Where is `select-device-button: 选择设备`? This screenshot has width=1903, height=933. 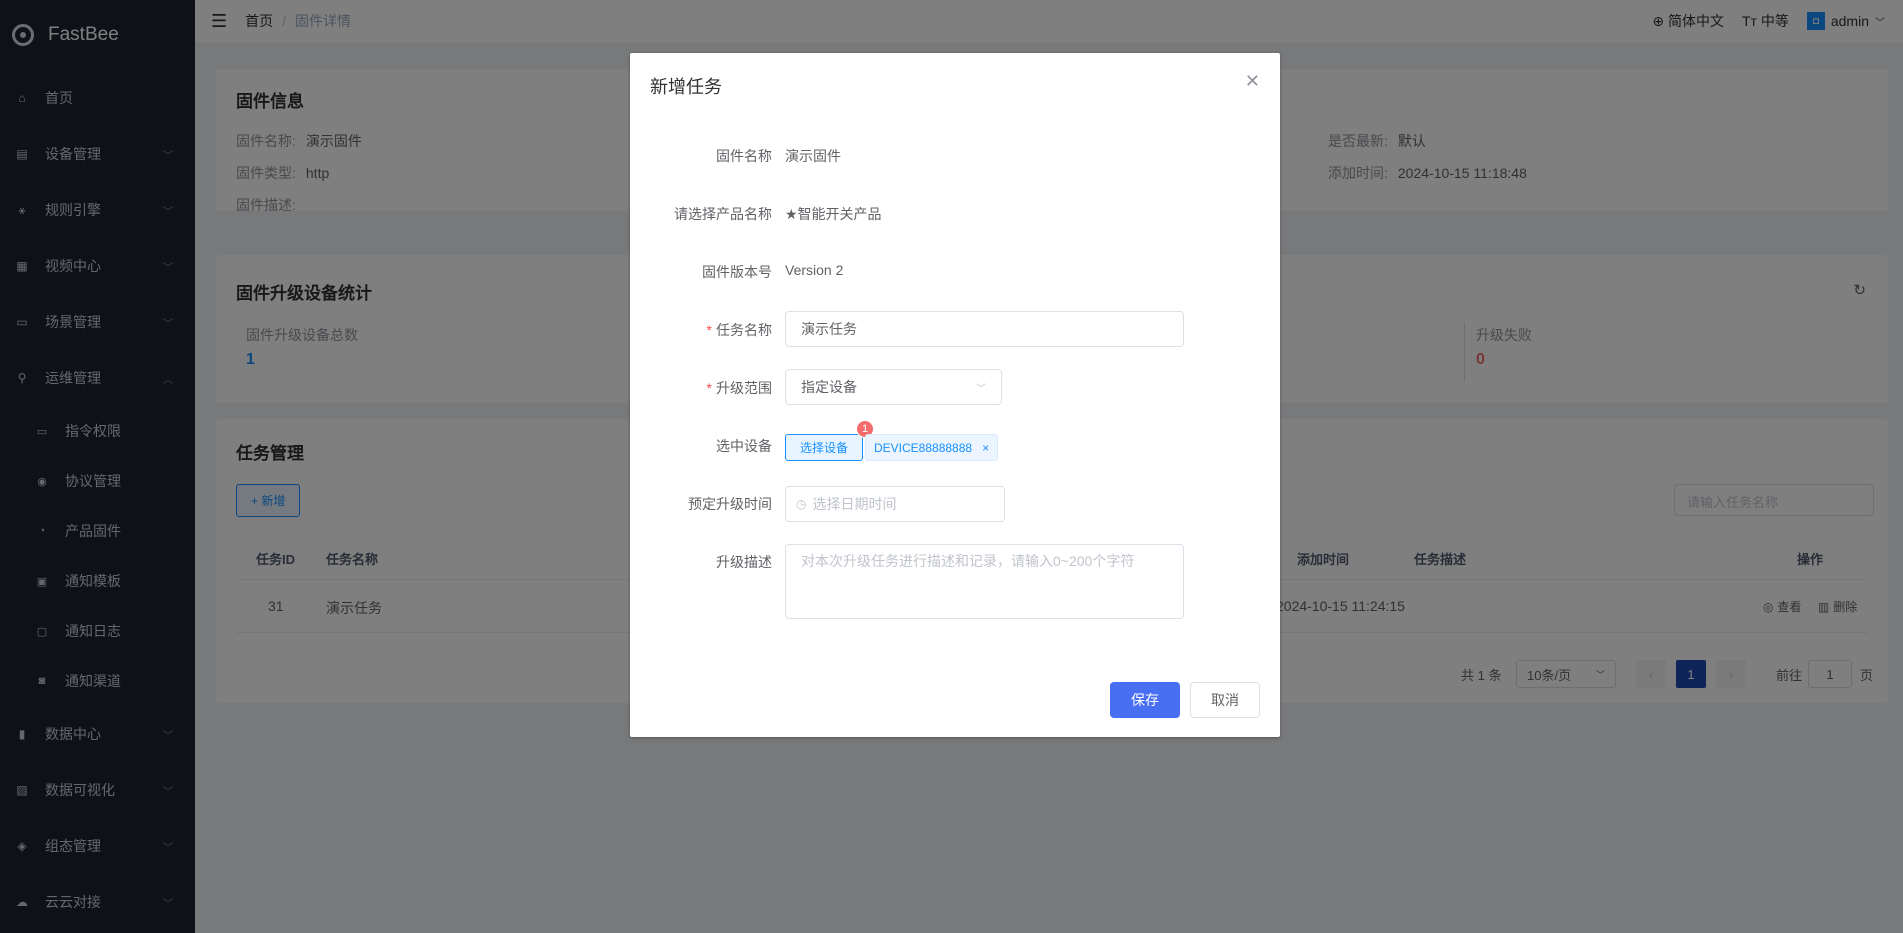
select-device-button: 选择设备 is located at coordinates (824, 447).